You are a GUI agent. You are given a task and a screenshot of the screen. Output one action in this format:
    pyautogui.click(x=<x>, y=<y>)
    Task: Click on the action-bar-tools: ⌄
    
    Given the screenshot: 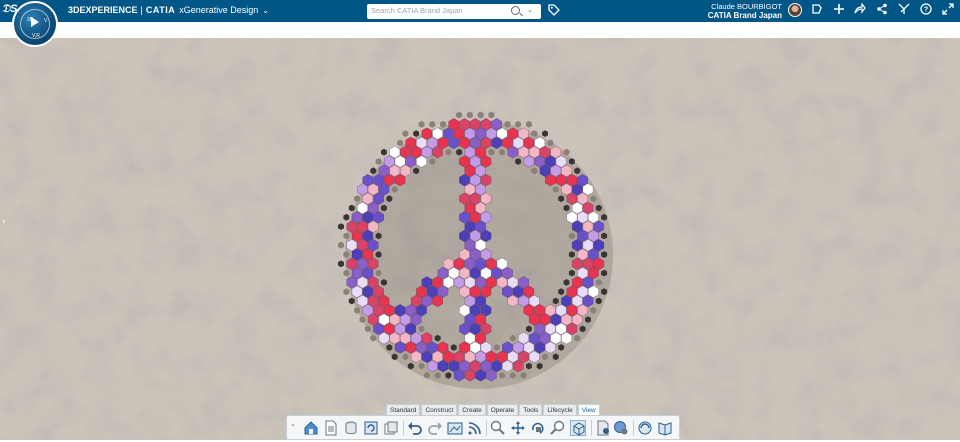 What is the action you would take?
    pyautogui.click(x=483, y=427)
    